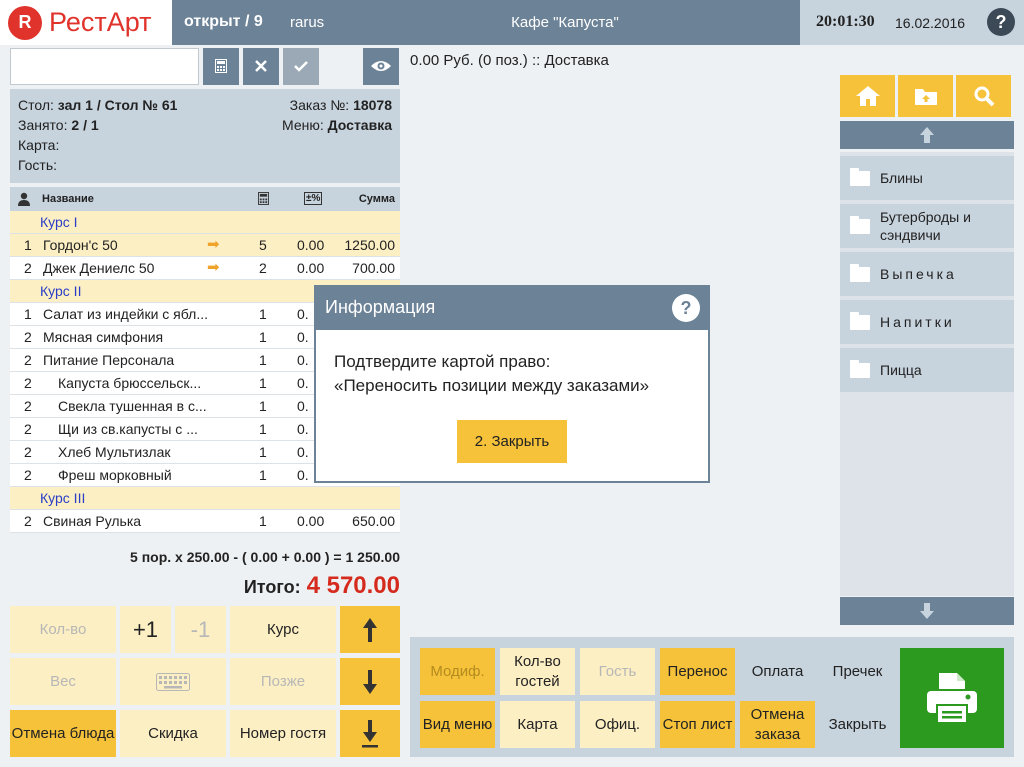 Image resolution: width=1024 pixels, height=767 pixels. What do you see at coordinates (369, 245) in the screenshot?
I see `row-sum: 1250.00` at bounding box center [369, 245].